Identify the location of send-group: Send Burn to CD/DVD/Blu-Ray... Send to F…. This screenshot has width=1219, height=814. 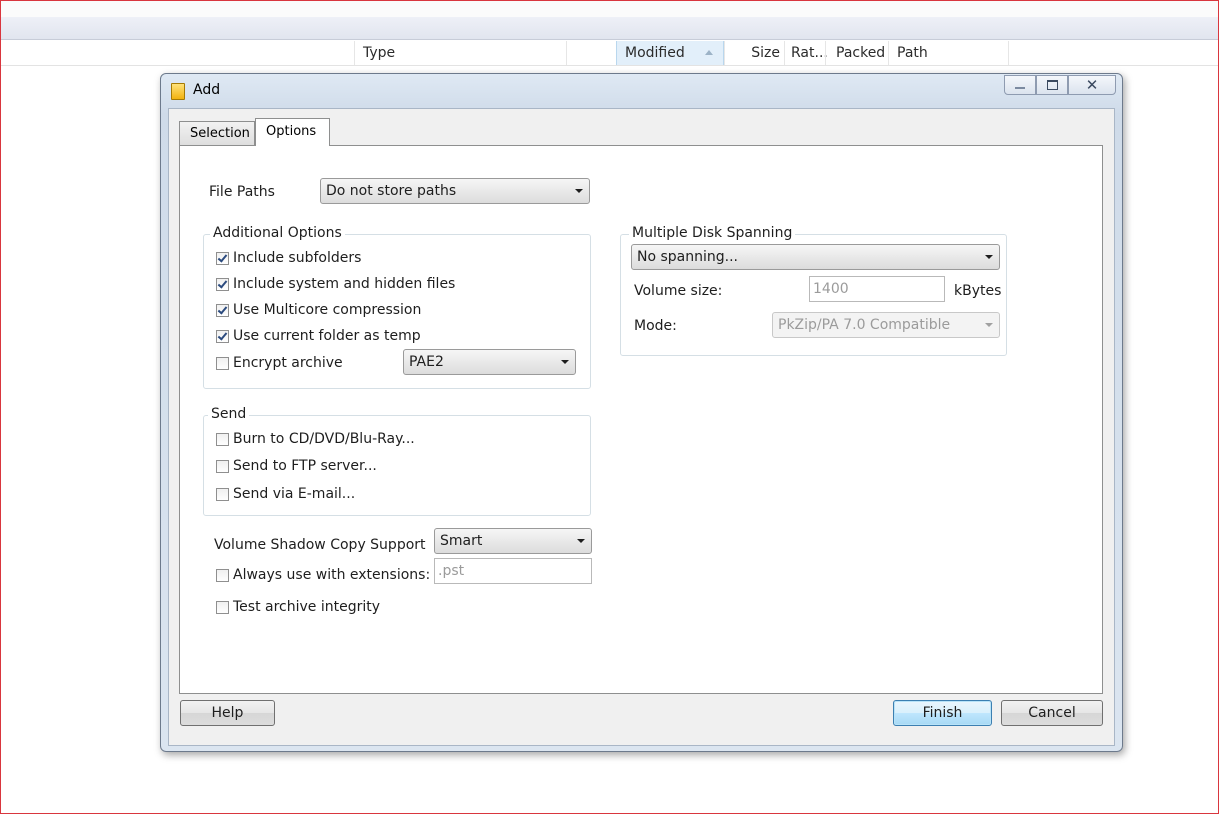
(397, 461).